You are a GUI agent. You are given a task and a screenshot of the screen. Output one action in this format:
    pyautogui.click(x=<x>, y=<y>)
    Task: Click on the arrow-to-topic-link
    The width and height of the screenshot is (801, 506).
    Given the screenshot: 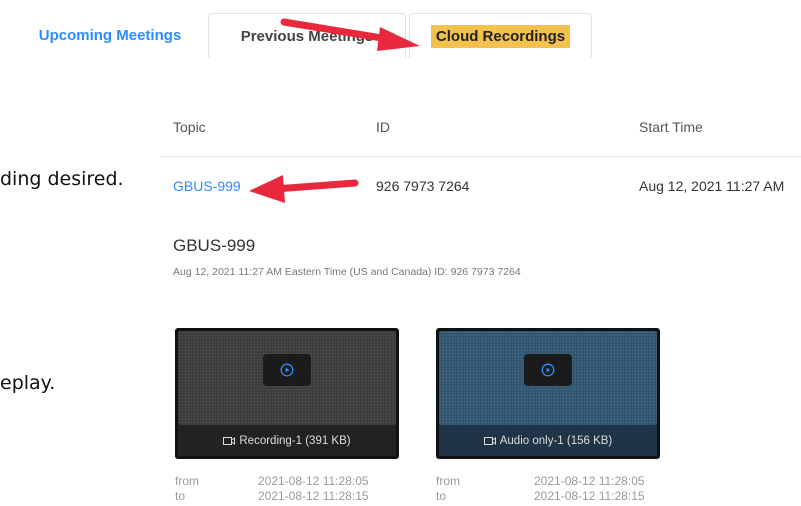 What is the action you would take?
    pyautogui.click(x=304, y=189)
    